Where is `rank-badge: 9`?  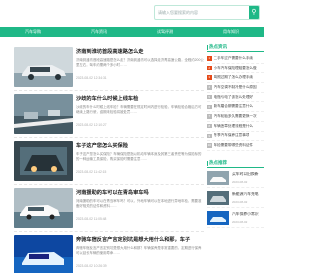
rank-badge: 9 is located at coordinates (209, 136).